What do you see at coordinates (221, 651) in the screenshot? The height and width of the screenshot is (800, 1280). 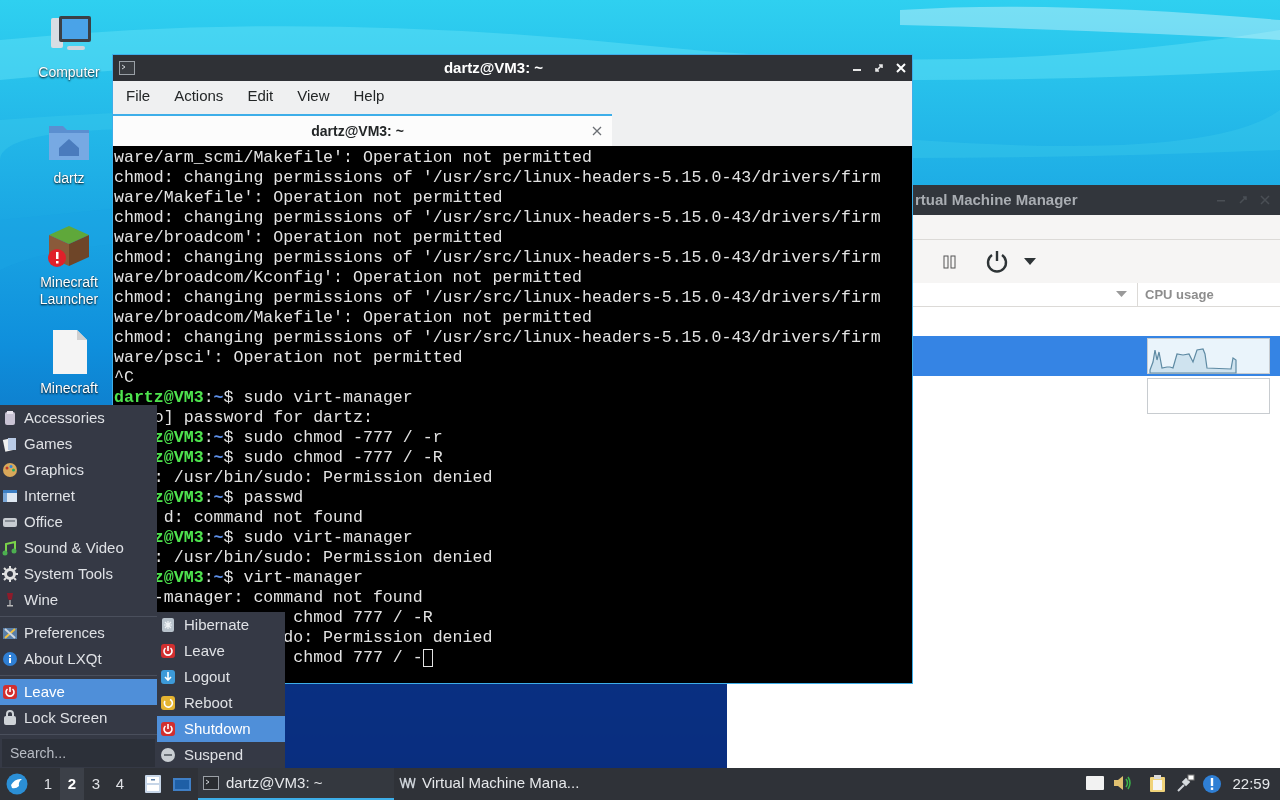 I see `menu-item: Leave` at bounding box center [221, 651].